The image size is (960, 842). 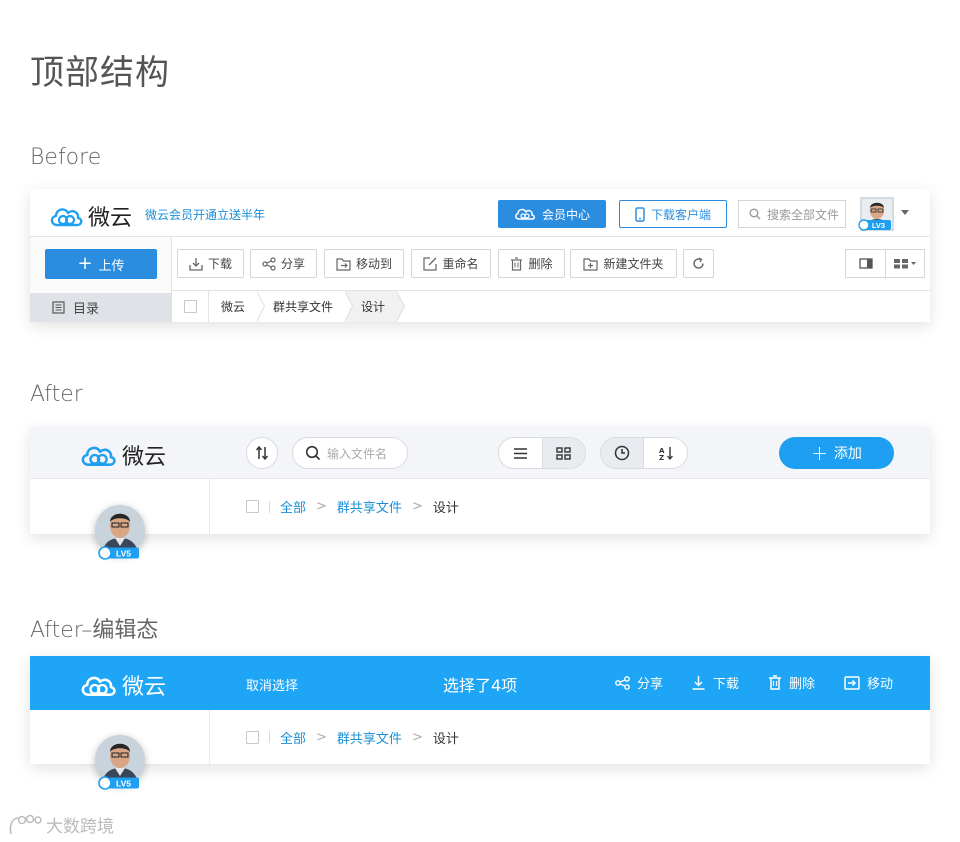 What do you see at coordinates (80, 827) in the screenshot?
I see `watermark-text: 大数跨境` at bounding box center [80, 827].